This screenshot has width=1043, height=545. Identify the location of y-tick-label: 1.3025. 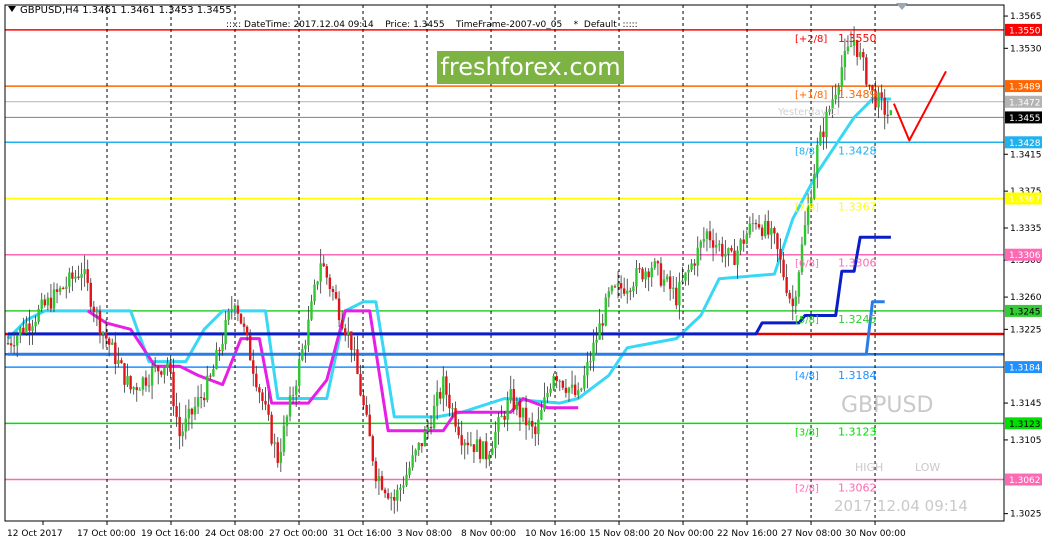
(1026, 515).